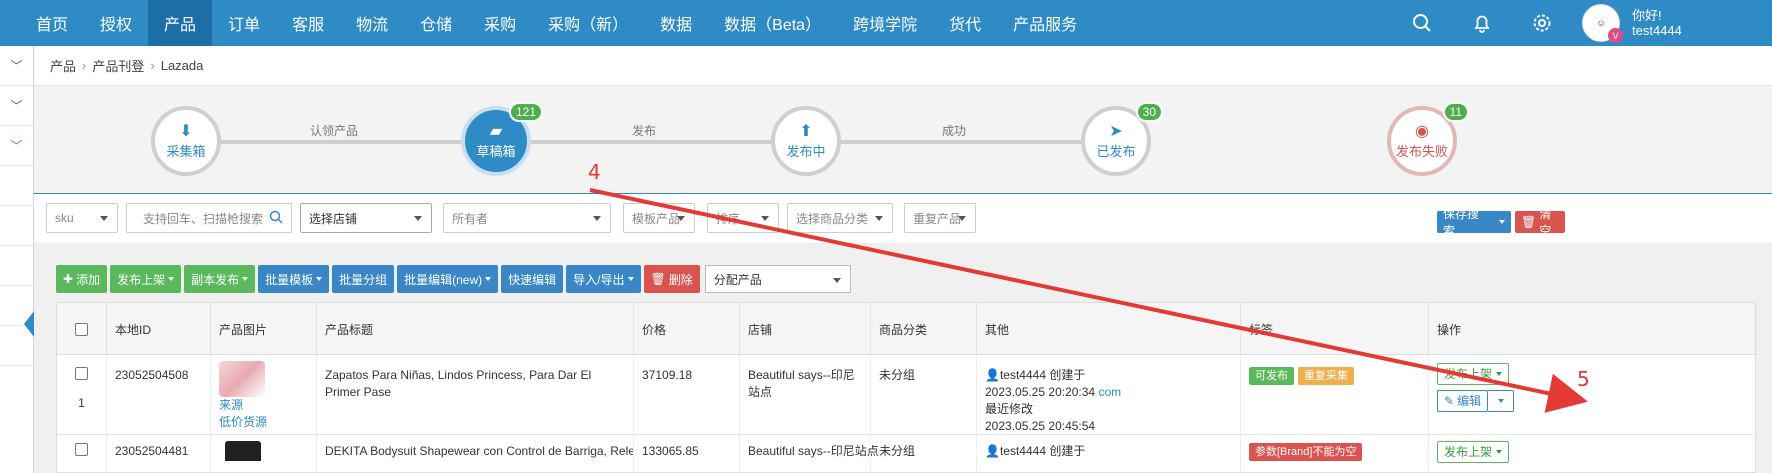  I want to click on nav-auth: 授权, so click(116, 23).